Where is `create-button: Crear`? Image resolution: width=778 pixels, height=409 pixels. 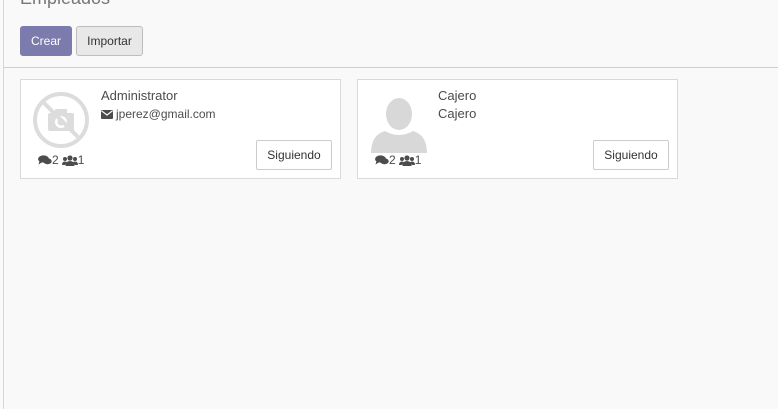 create-button: Crear is located at coordinates (46, 41).